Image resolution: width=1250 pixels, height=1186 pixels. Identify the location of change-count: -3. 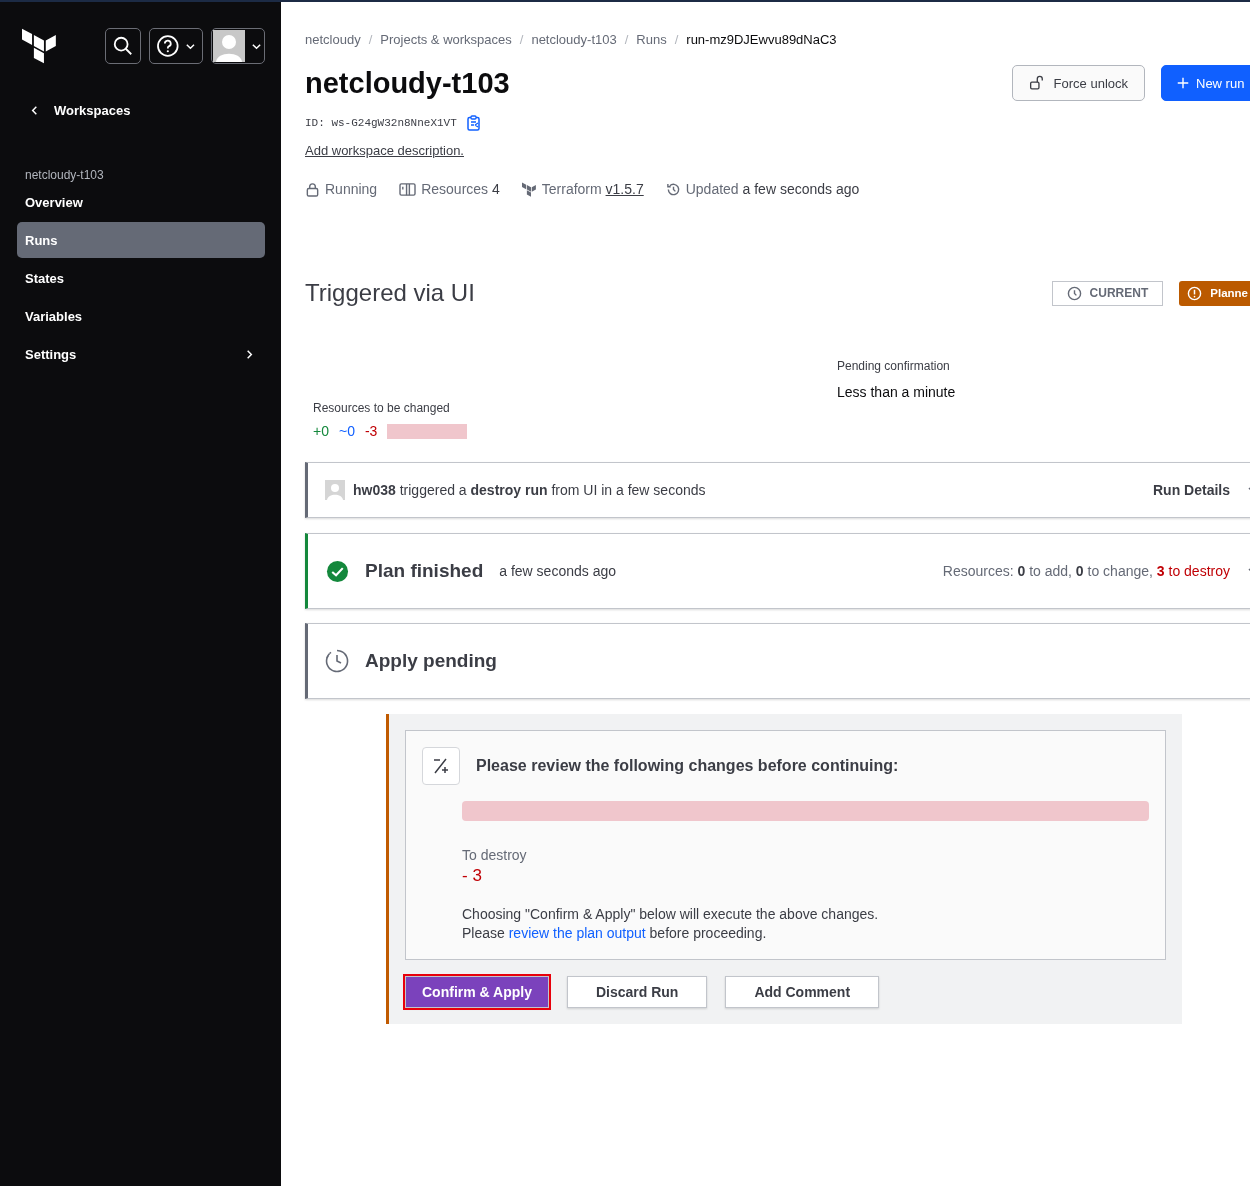
(371, 431).